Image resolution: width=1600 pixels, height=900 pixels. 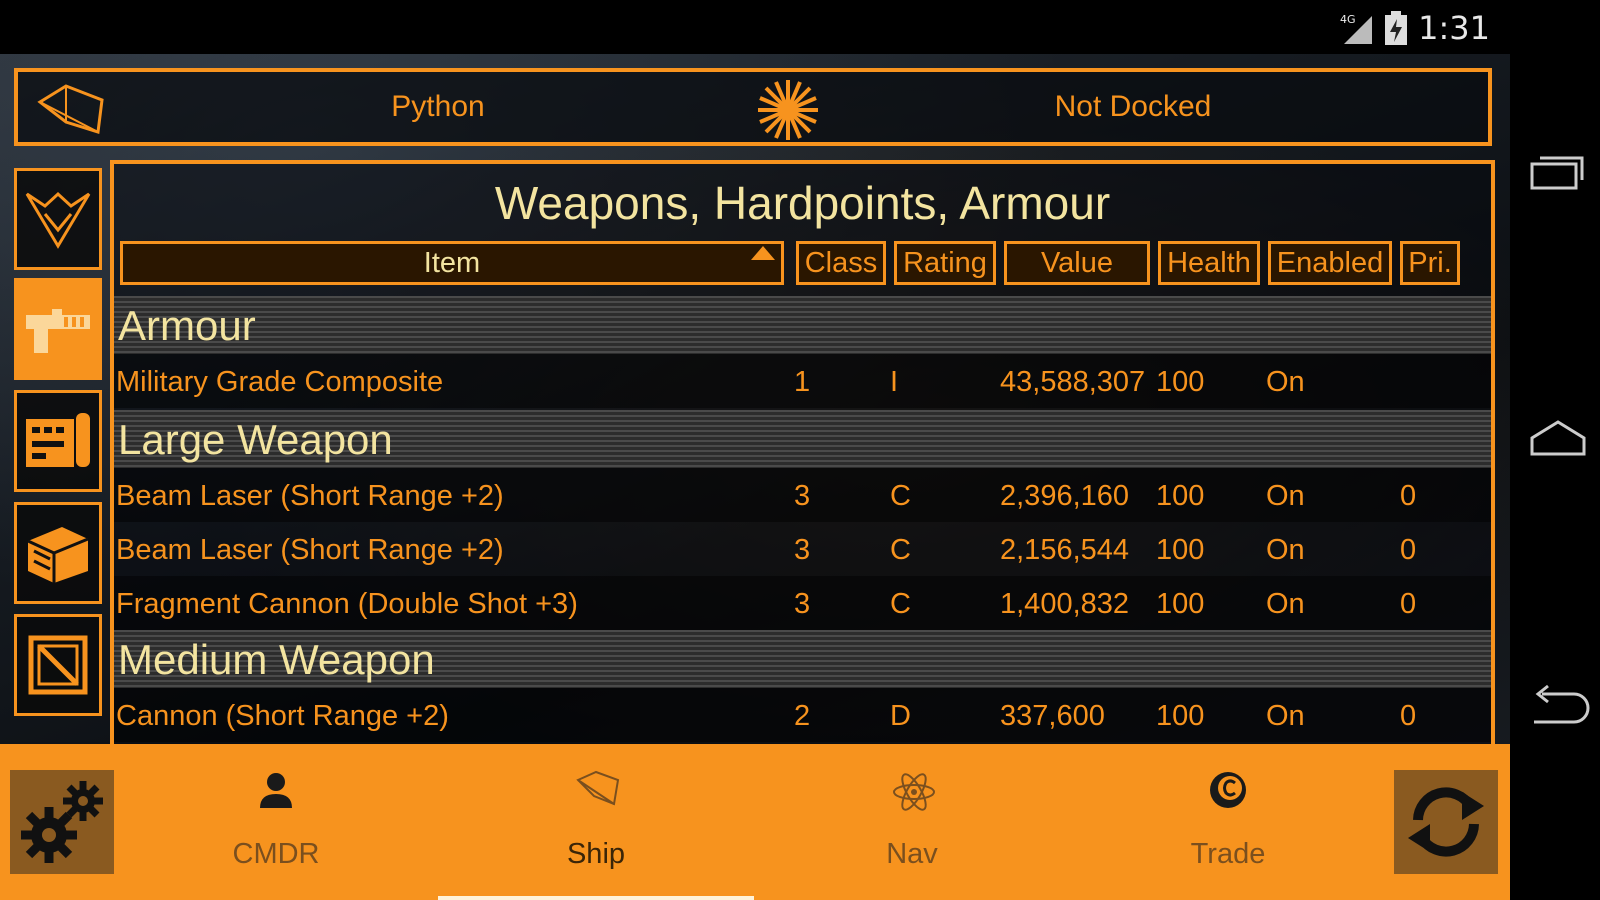 I want to click on signal-icon: 4G, so click(x=1356, y=28).